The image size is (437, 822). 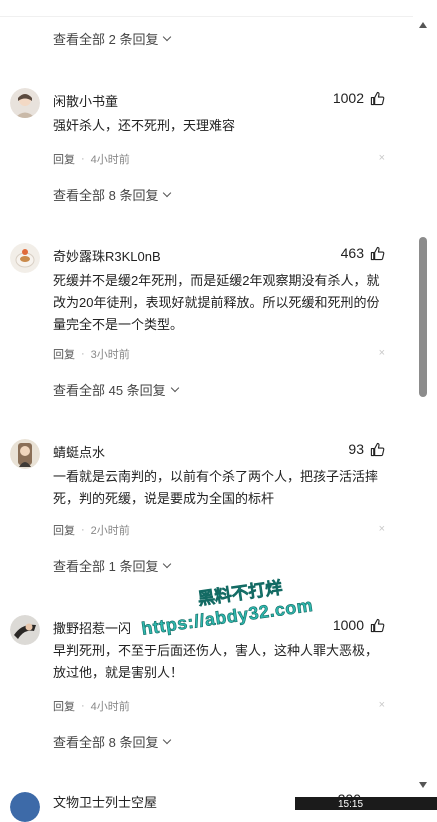 I want to click on scroll-down-arrow-icon, so click(x=423, y=785).